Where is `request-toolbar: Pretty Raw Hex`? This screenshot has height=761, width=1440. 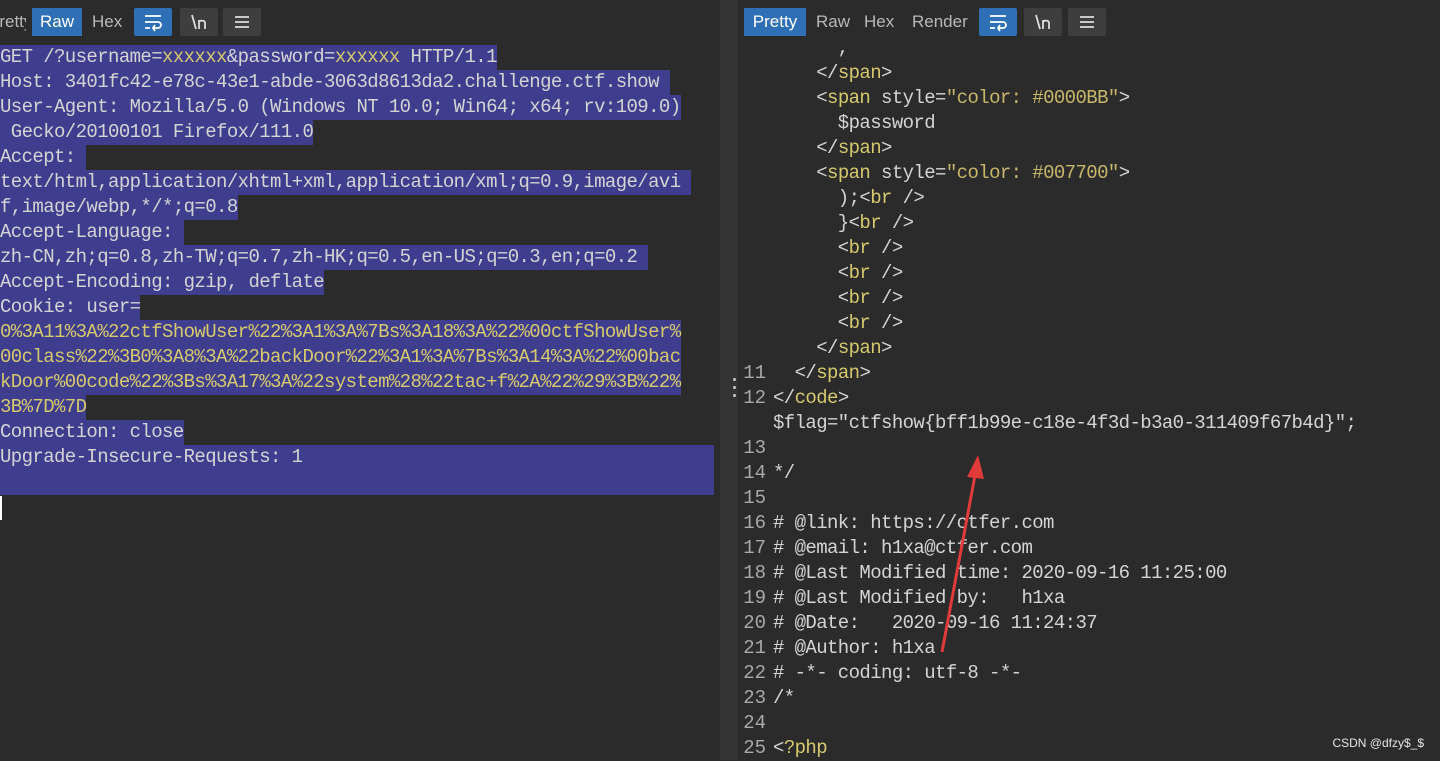
request-toolbar: Pretty Raw Hex is located at coordinates (360, 21).